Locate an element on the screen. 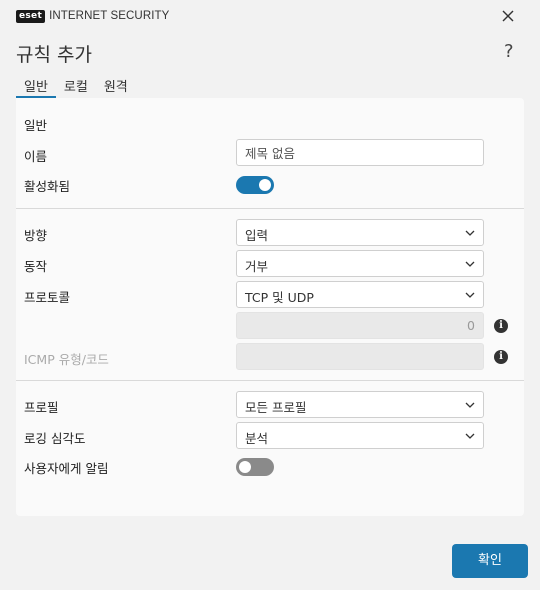  tab-bar: 일반 로컬 원격 is located at coordinates (76, 85).